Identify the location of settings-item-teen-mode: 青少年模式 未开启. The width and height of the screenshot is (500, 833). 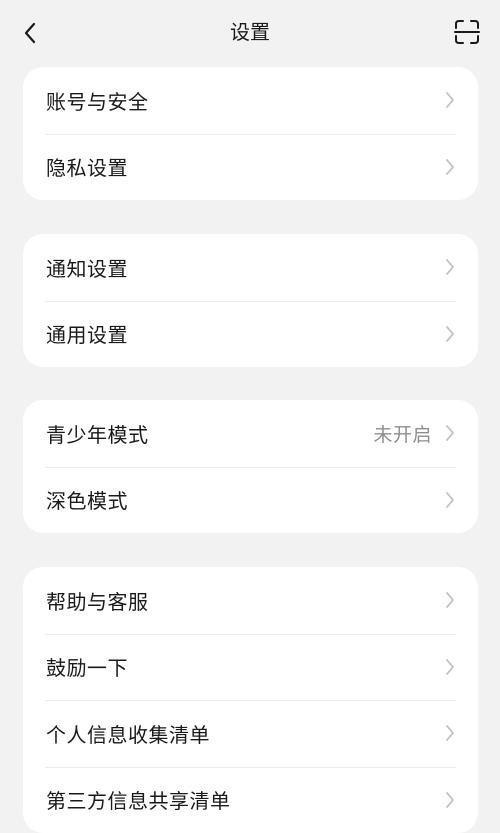
(250, 433).